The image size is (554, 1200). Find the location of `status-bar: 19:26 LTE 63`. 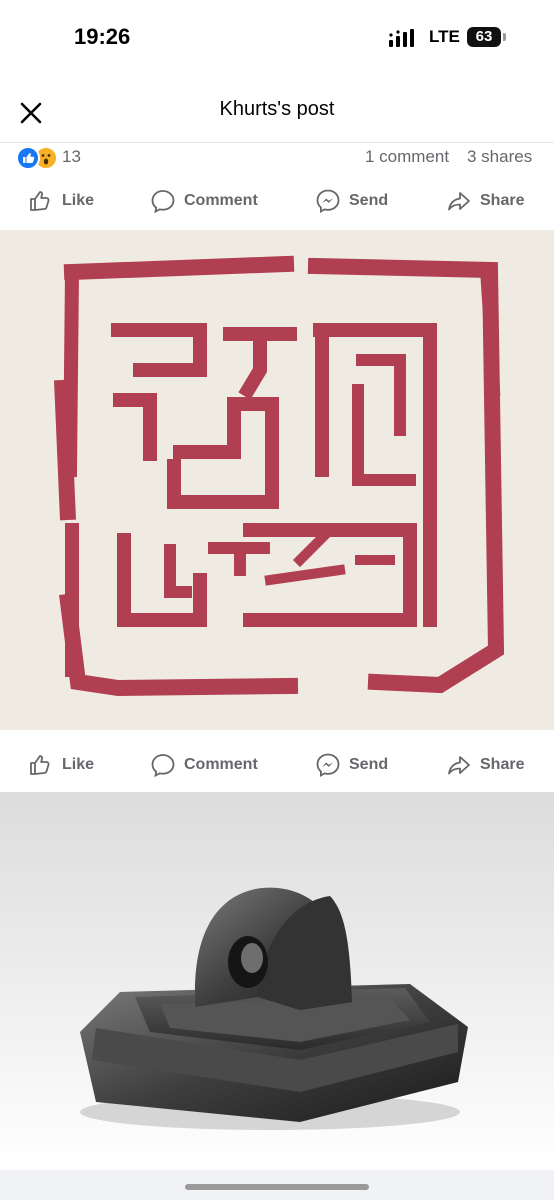

status-bar: 19:26 LTE 63 is located at coordinates (277, 40).